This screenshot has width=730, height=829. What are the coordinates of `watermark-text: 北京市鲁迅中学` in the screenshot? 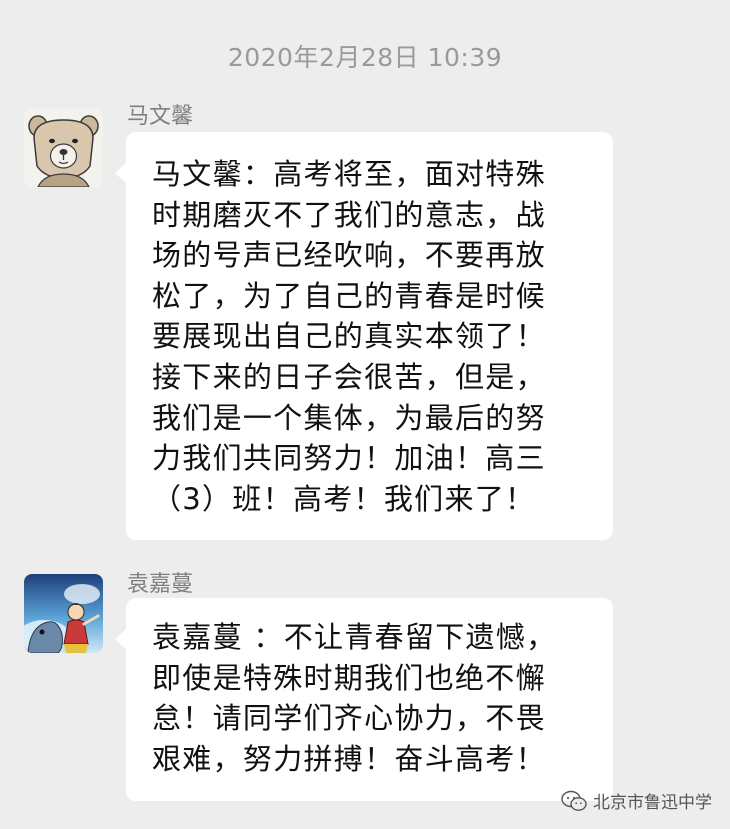 It's located at (652, 803).